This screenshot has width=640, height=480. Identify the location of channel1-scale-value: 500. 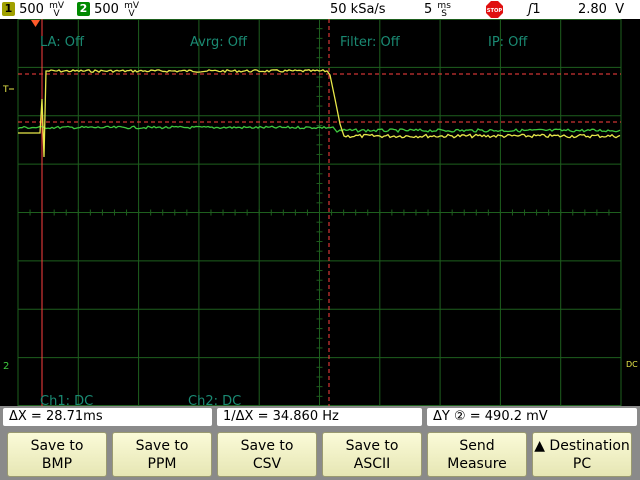
(31, 9).